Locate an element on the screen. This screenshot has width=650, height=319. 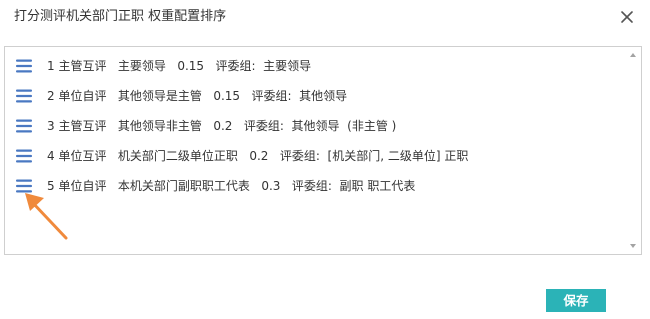
dialog-title: 打分测评机关部门正职 权重配置排序 is located at coordinates (120, 16).